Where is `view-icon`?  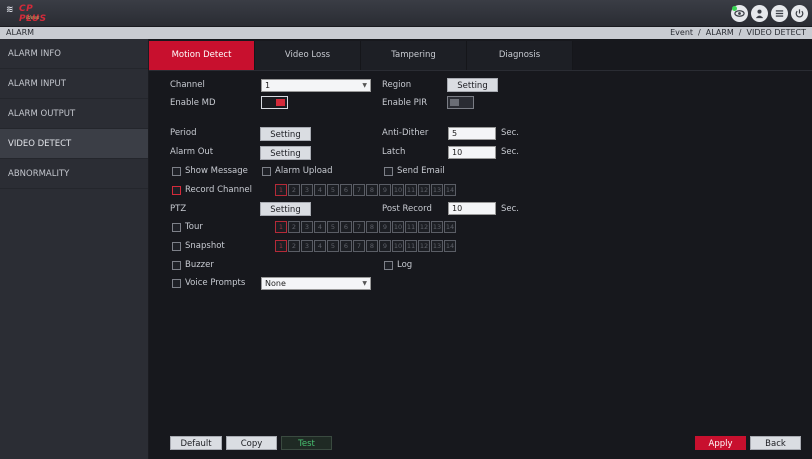 view-icon is located at coordinates (739, 13).